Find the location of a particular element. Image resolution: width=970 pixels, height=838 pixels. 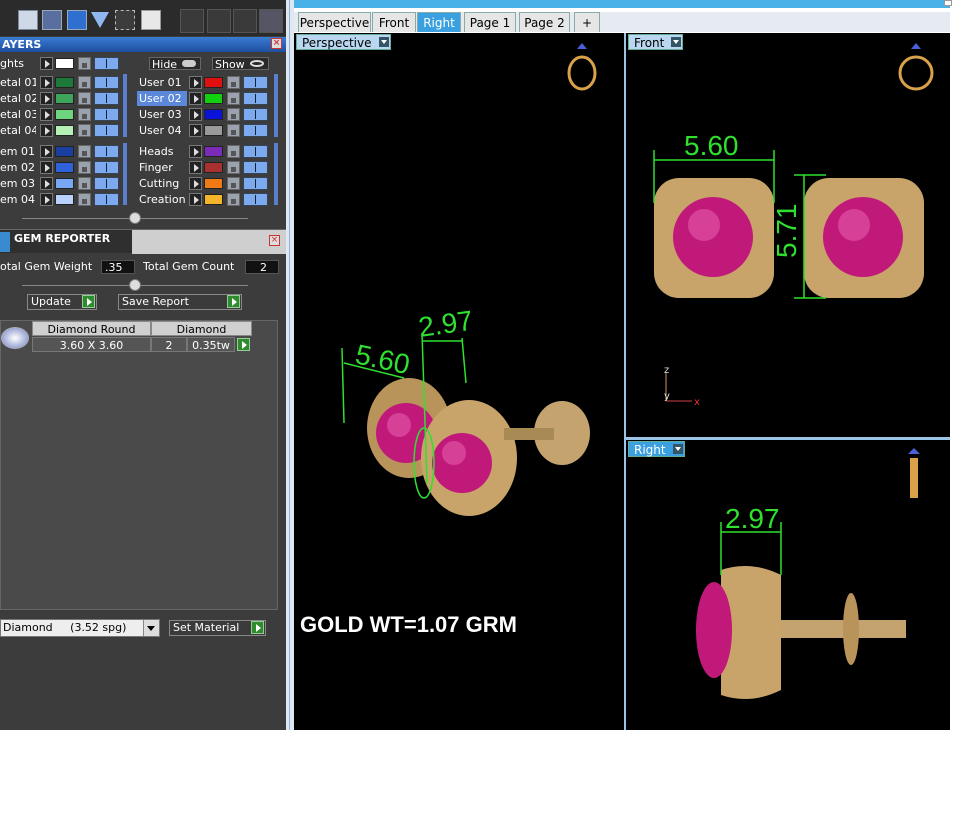

top-scroll-strip is located at coordinates (622, 4).